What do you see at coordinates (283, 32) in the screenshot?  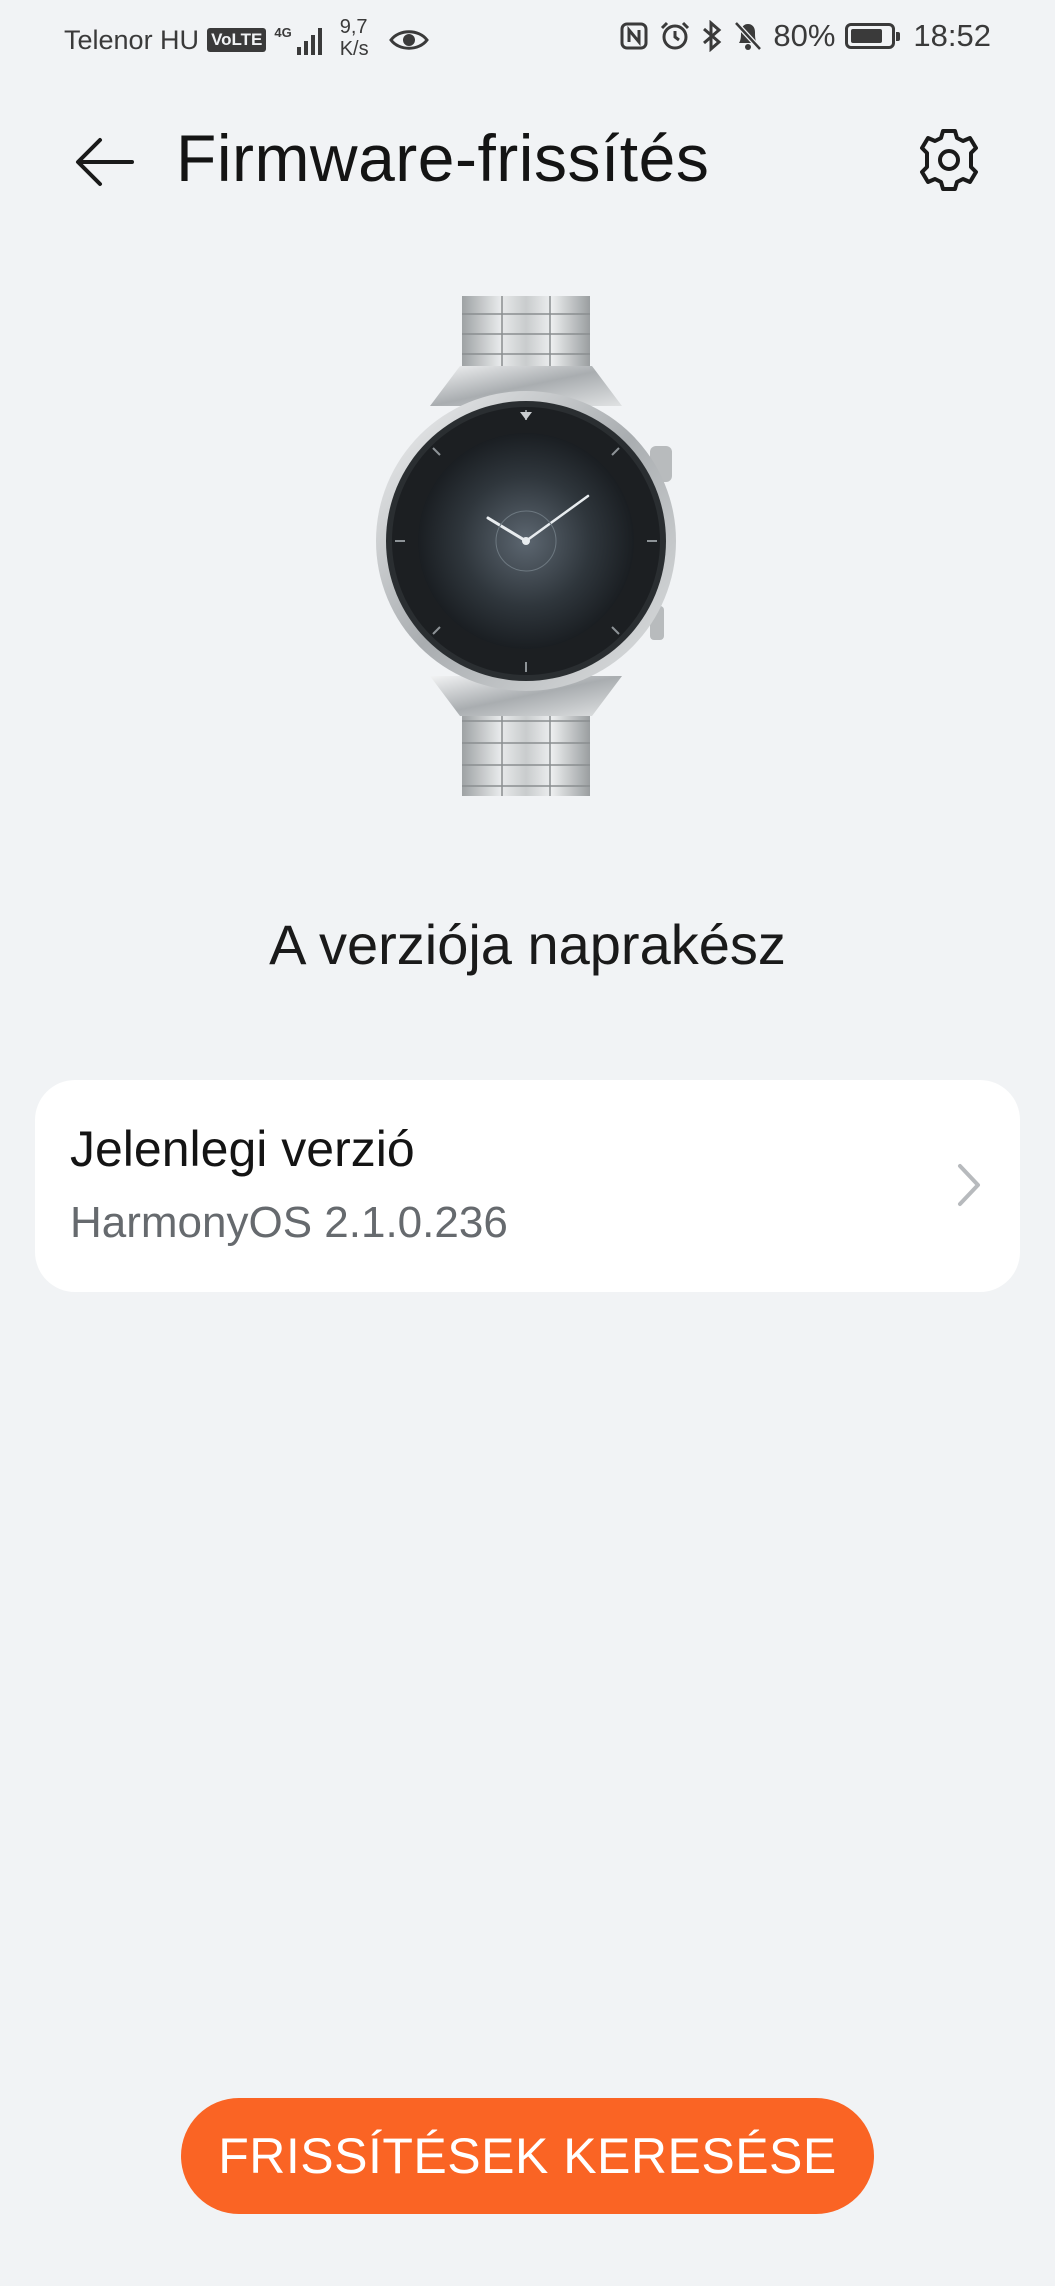 I see `network-type: 4G` at bounding box center [283, 32].